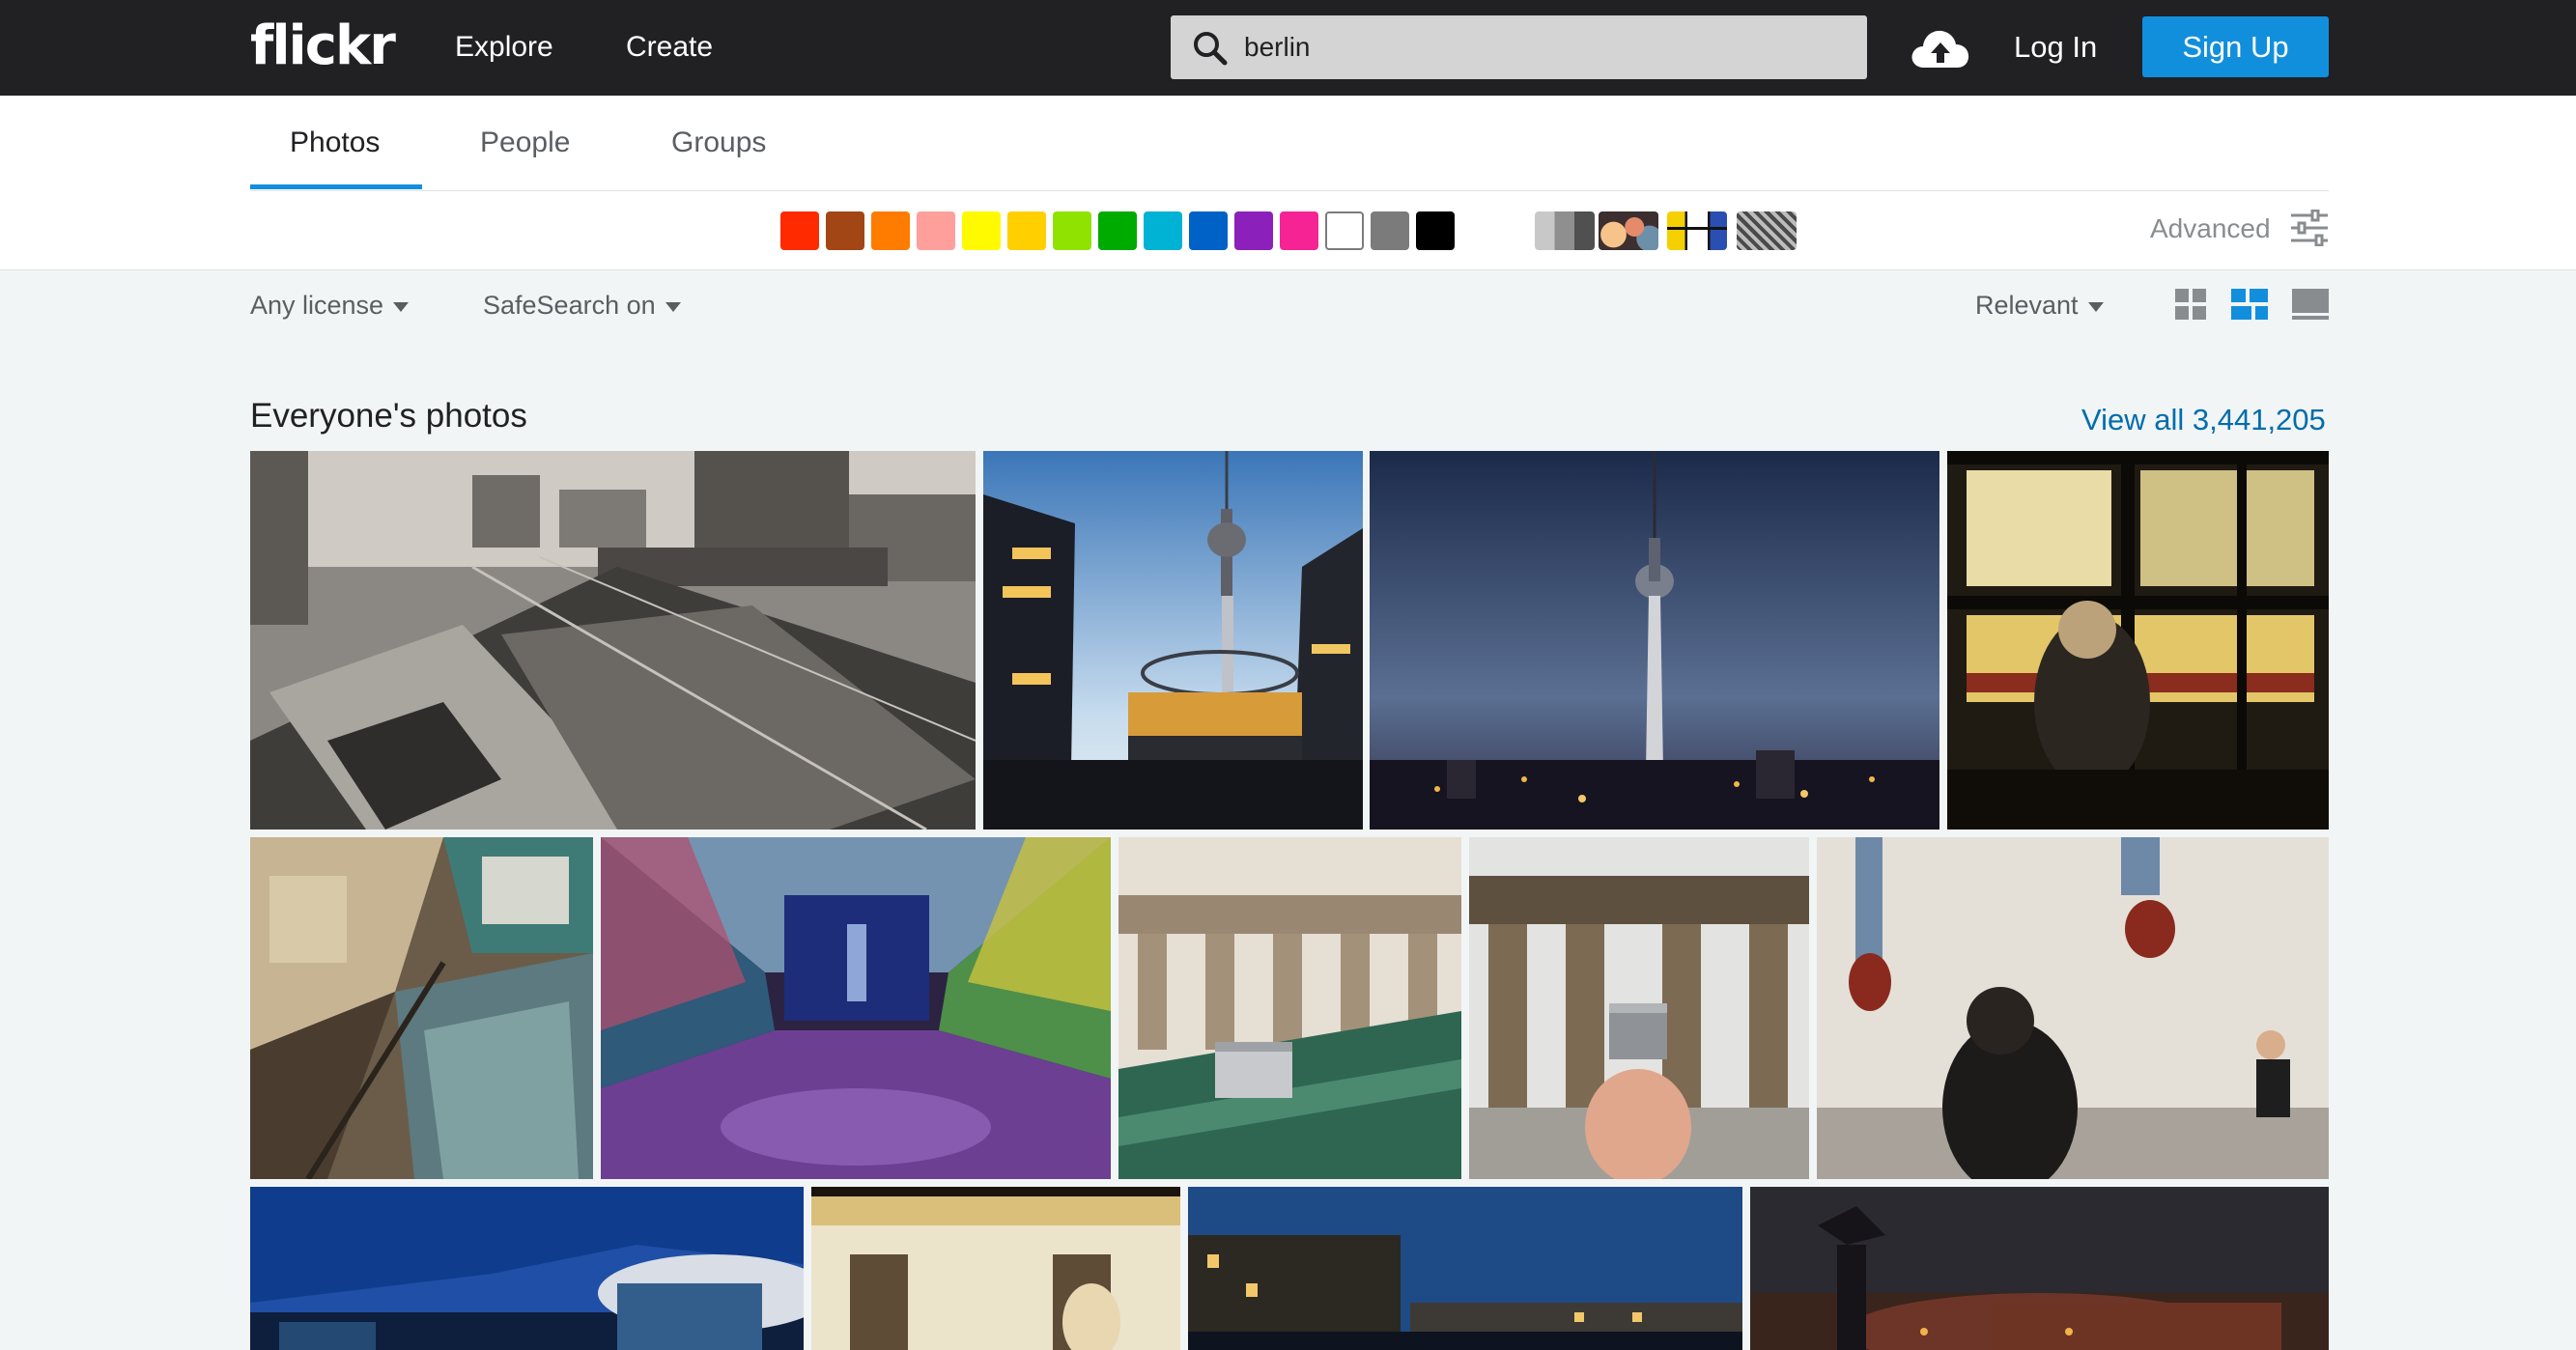 The image size is (2576, 1350). Describe the element at coordinates (1390, 230) in the screenshot. I see `color-swatch-gray` at that location.